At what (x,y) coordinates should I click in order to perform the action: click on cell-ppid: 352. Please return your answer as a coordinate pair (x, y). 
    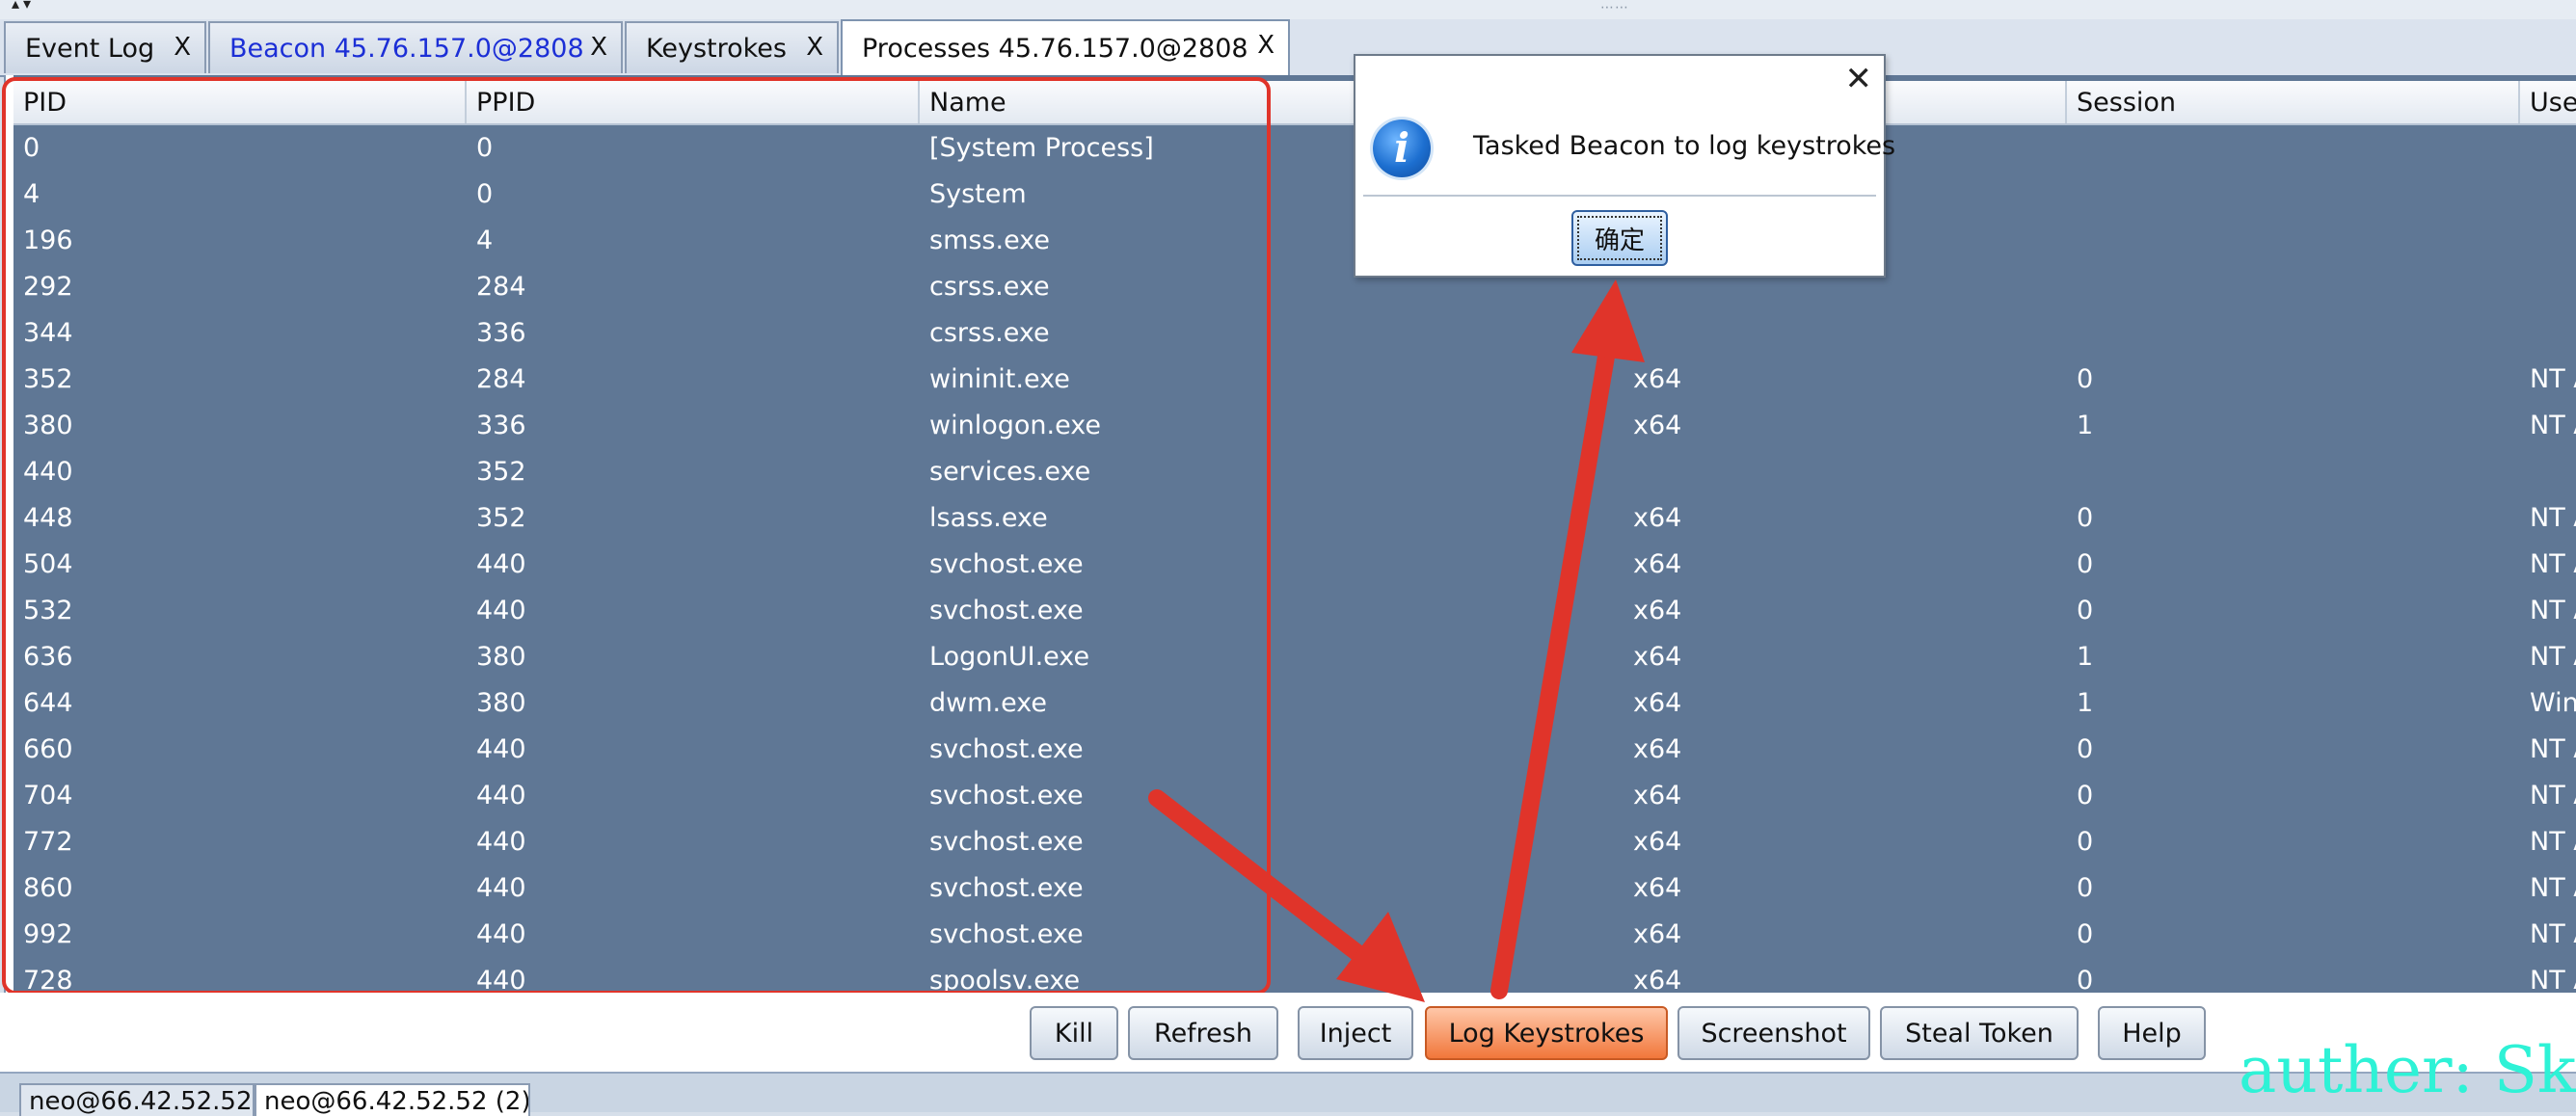
    Looking at the image, I should click on (501, 472).